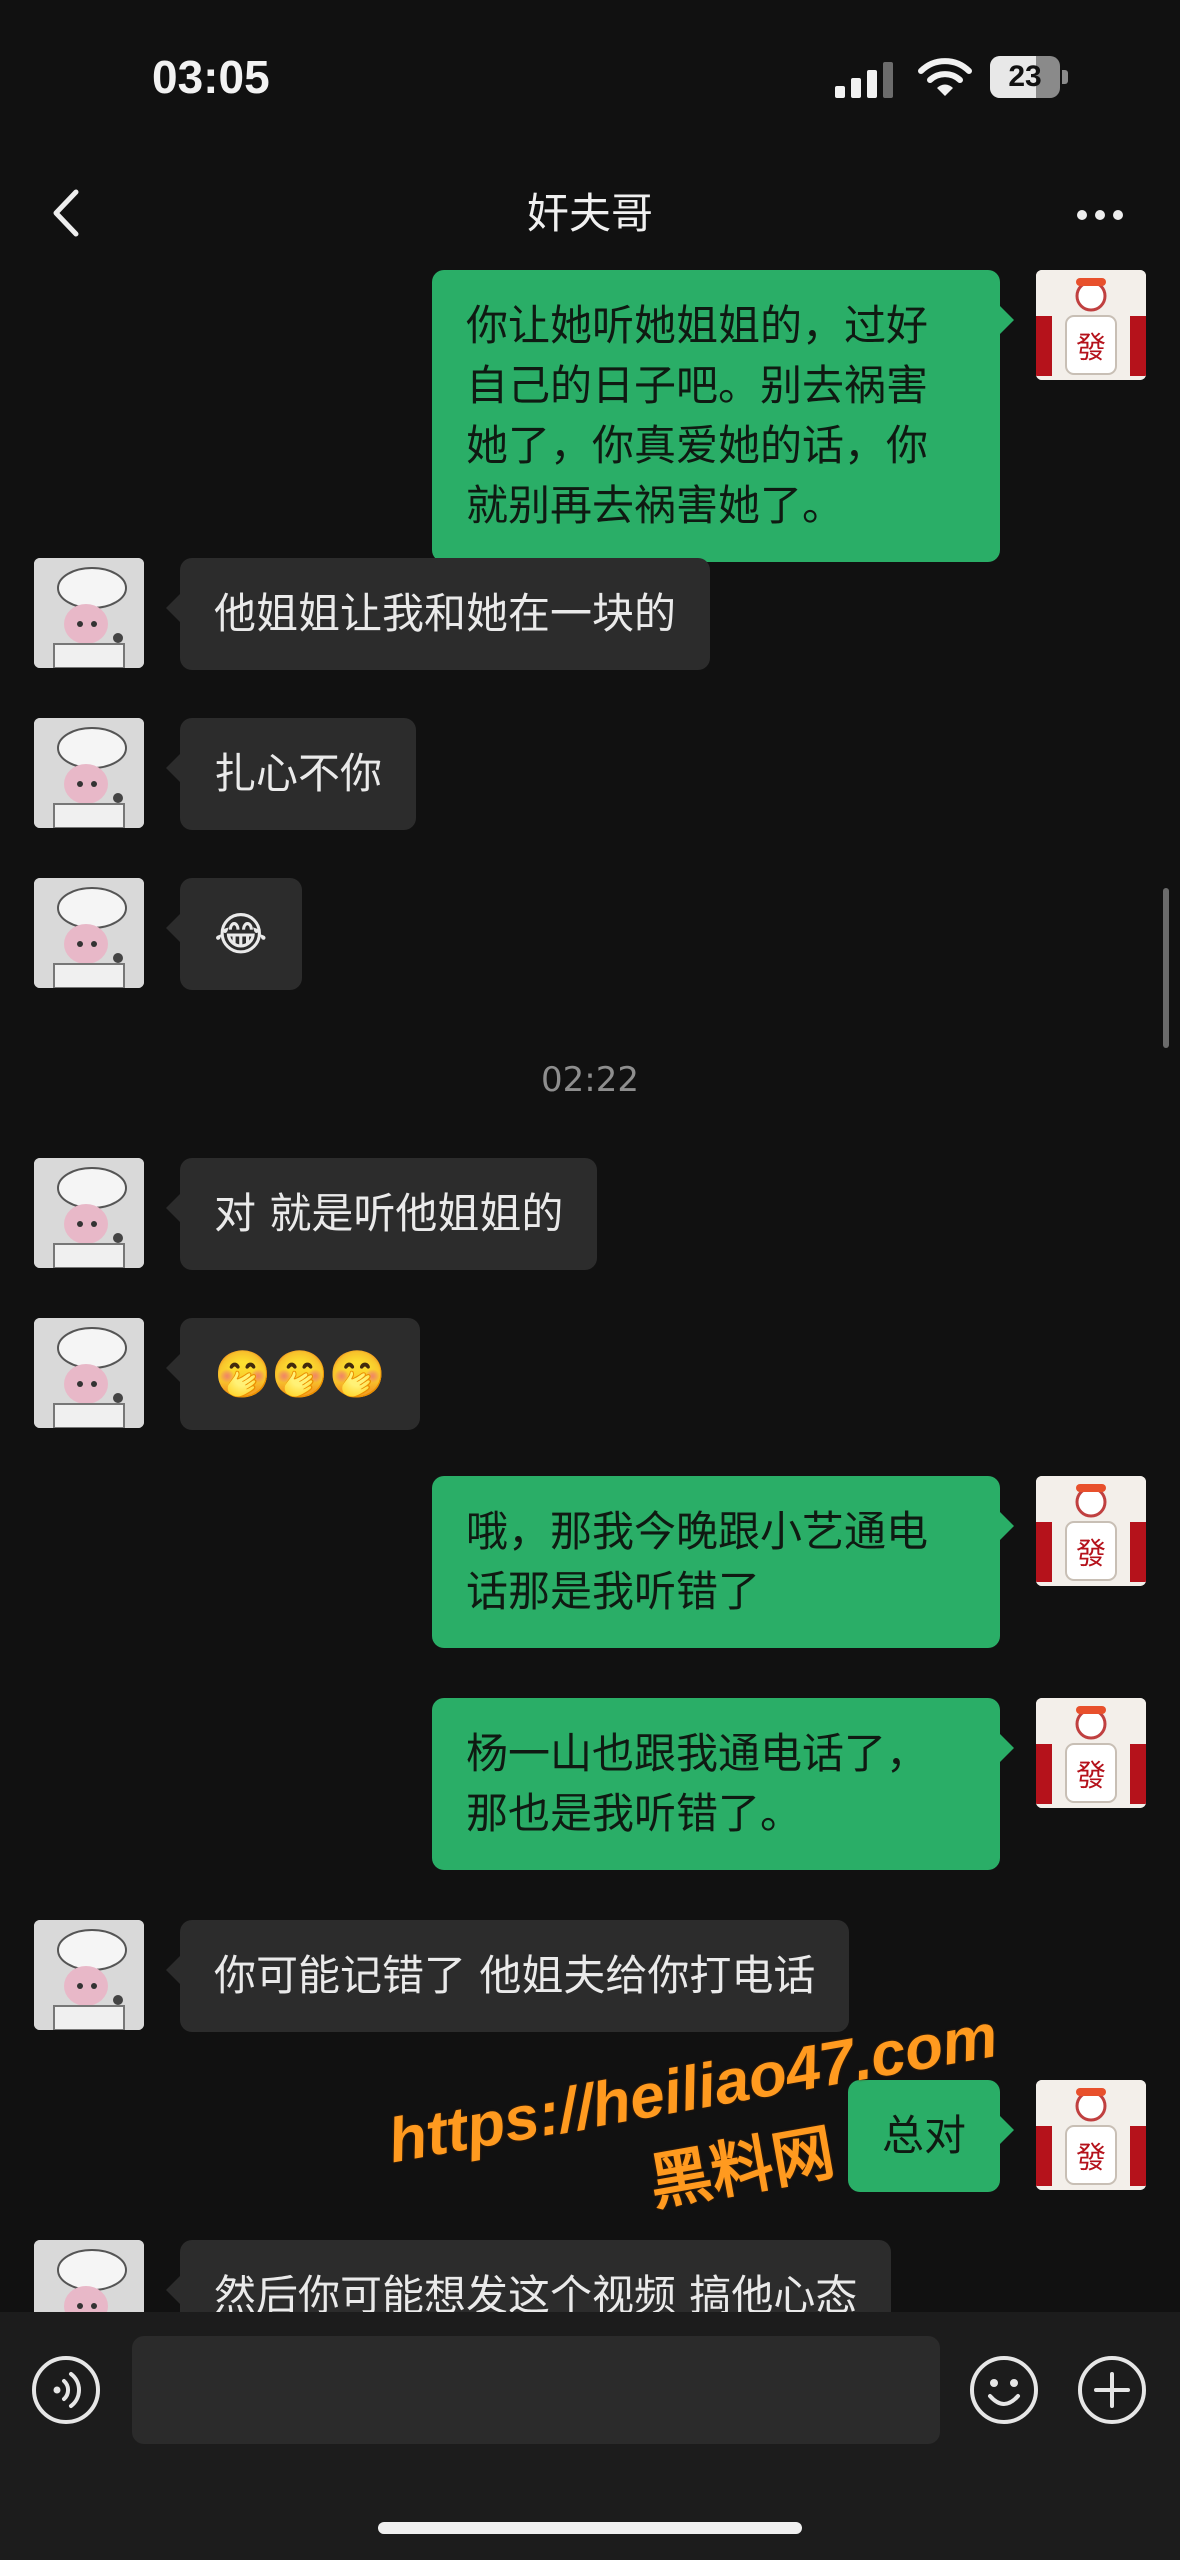 The height and width of the screenshot is (2560, 1180). Describe the element at coordinates (864, 80) in the screenshot. I see `cellular-signal-icon` at that location.